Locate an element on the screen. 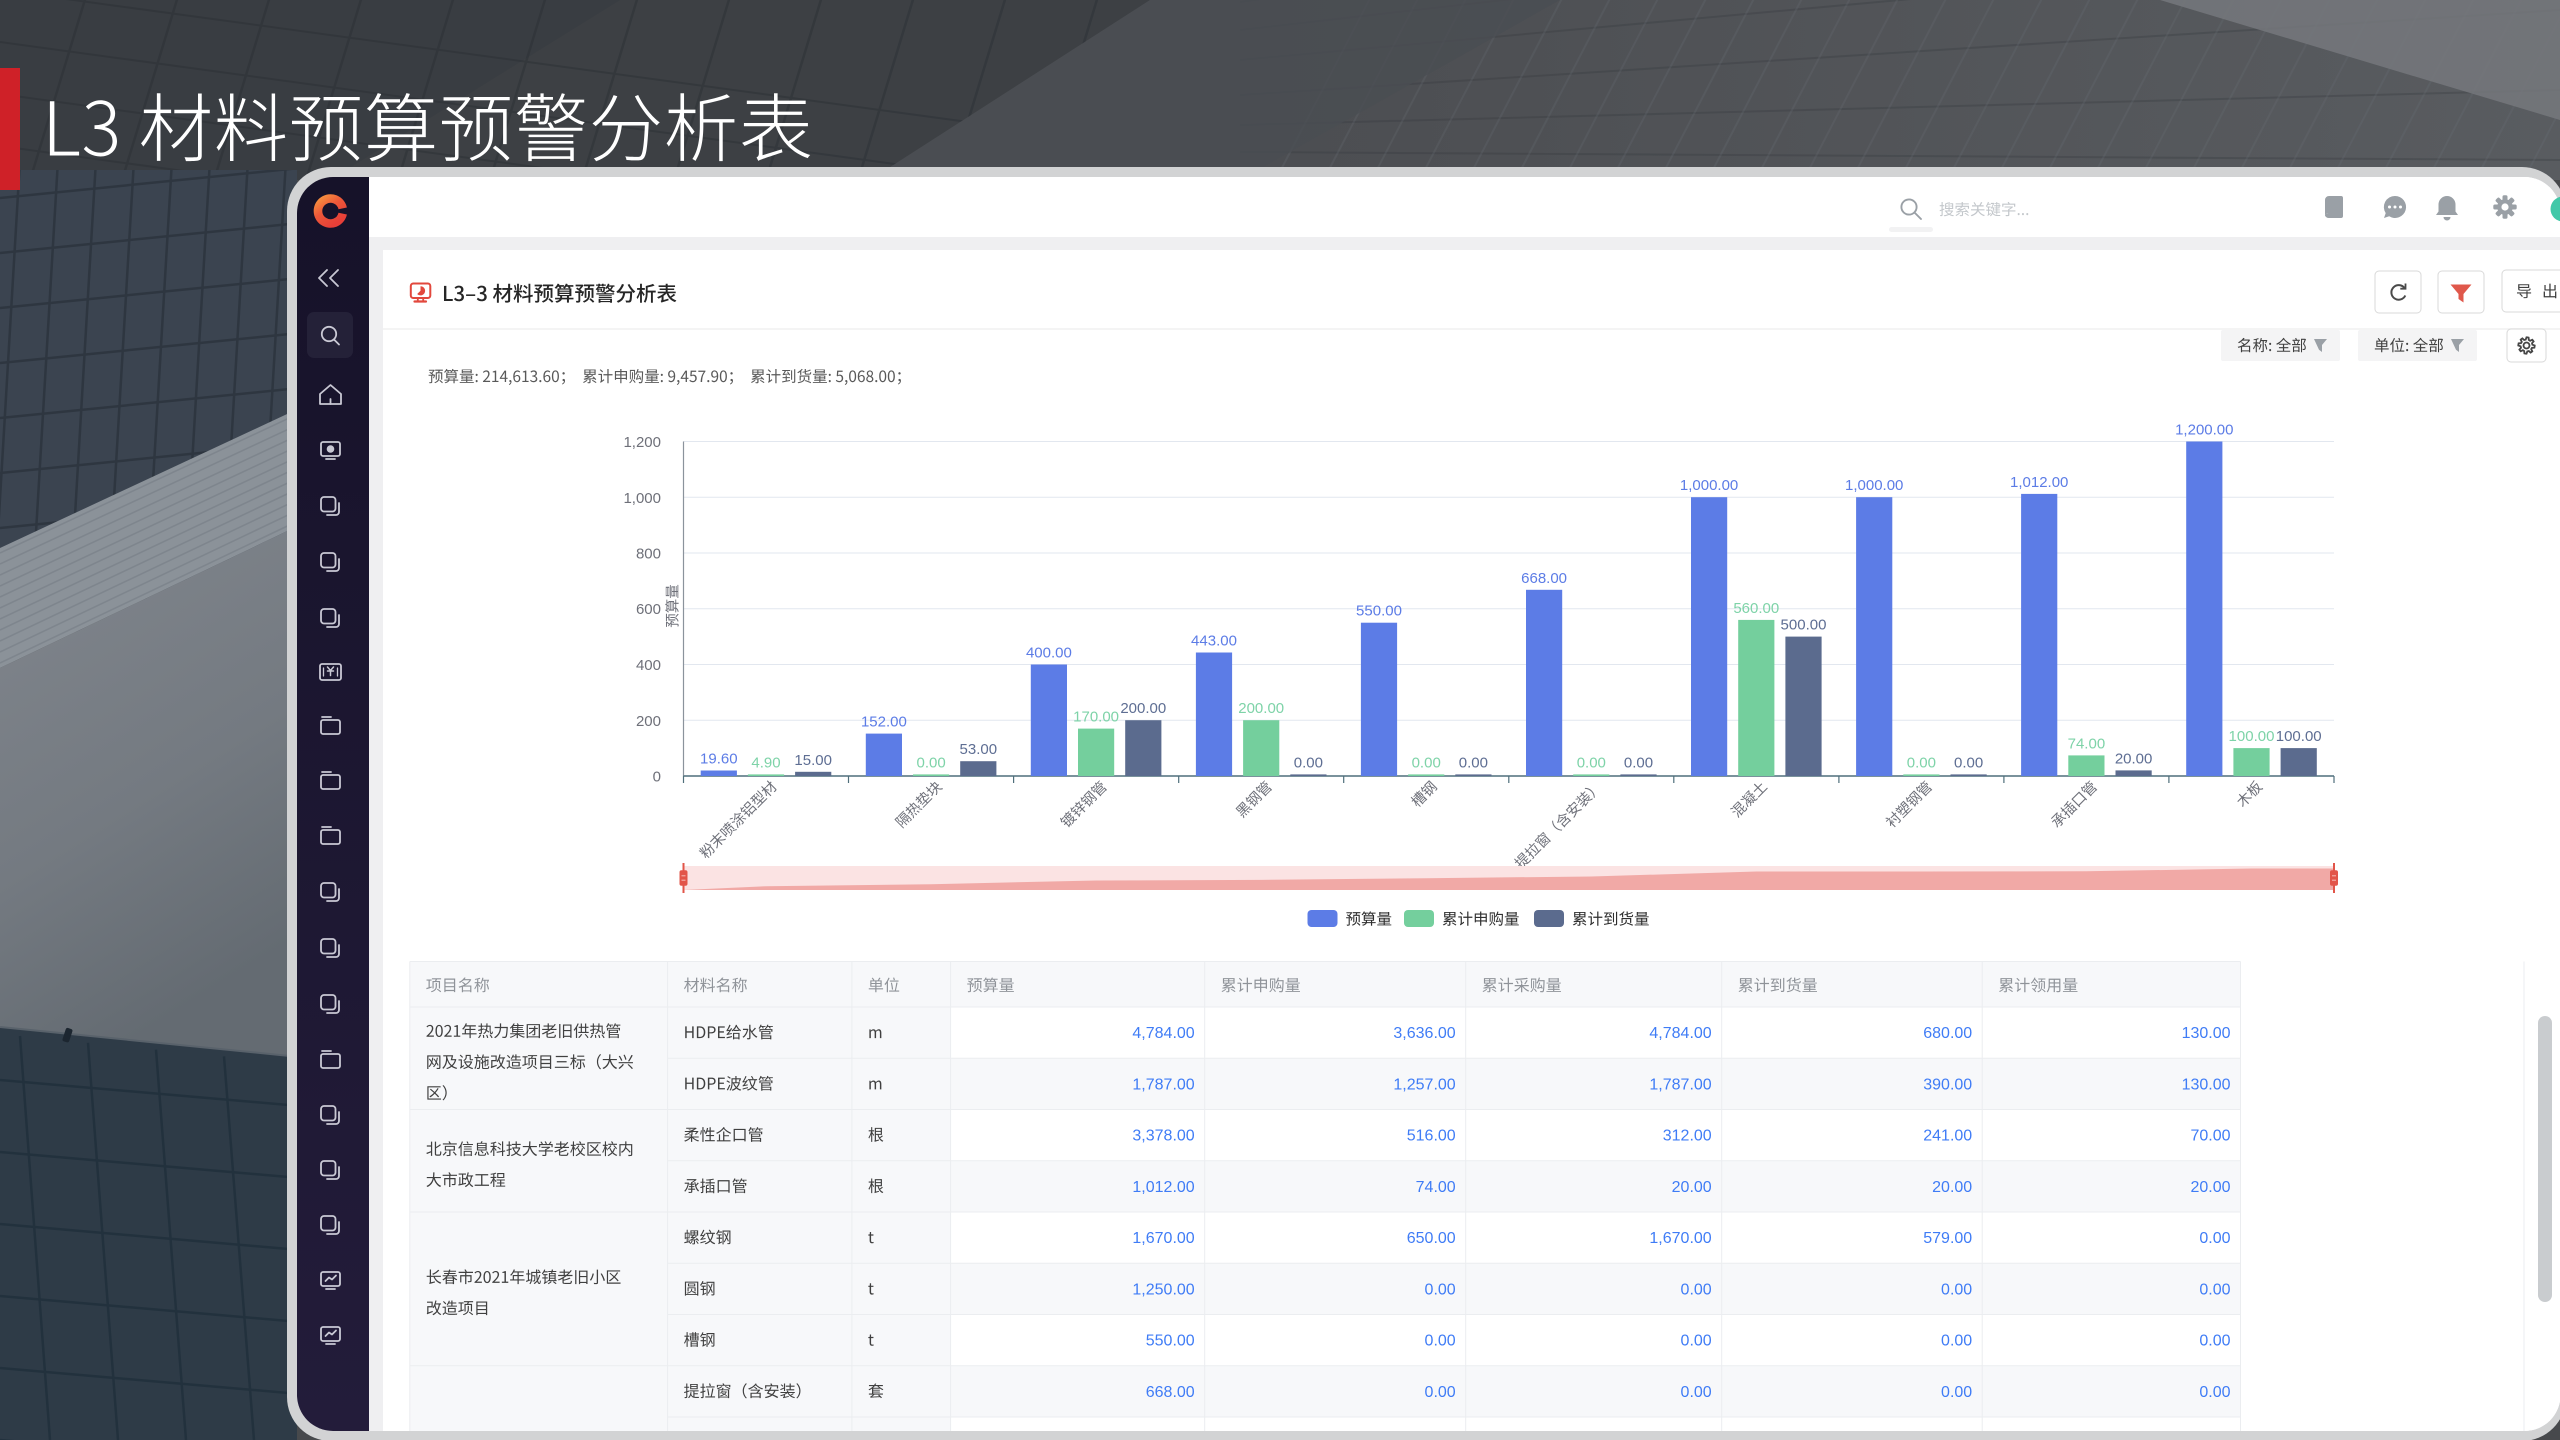  svg-text: 4.90 is located at coordinates (765, 762).